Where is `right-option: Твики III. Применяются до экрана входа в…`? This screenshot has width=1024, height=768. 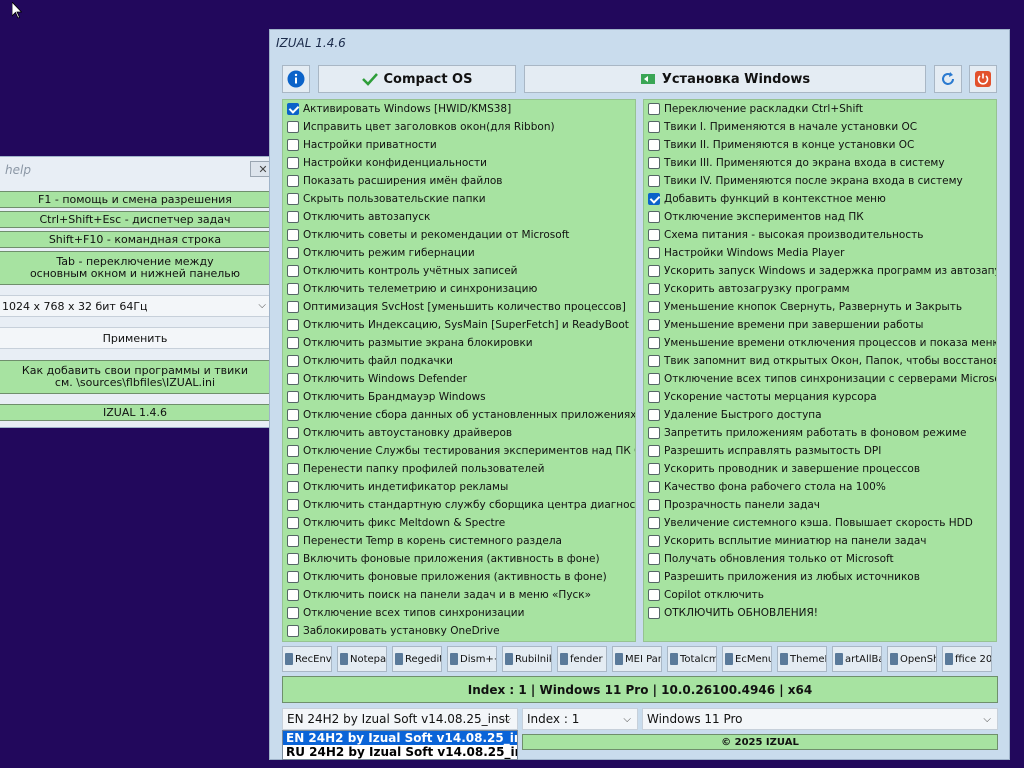 right-option: Твики III. Применяются до экрана входа в… is located at coordinates (820, 163).